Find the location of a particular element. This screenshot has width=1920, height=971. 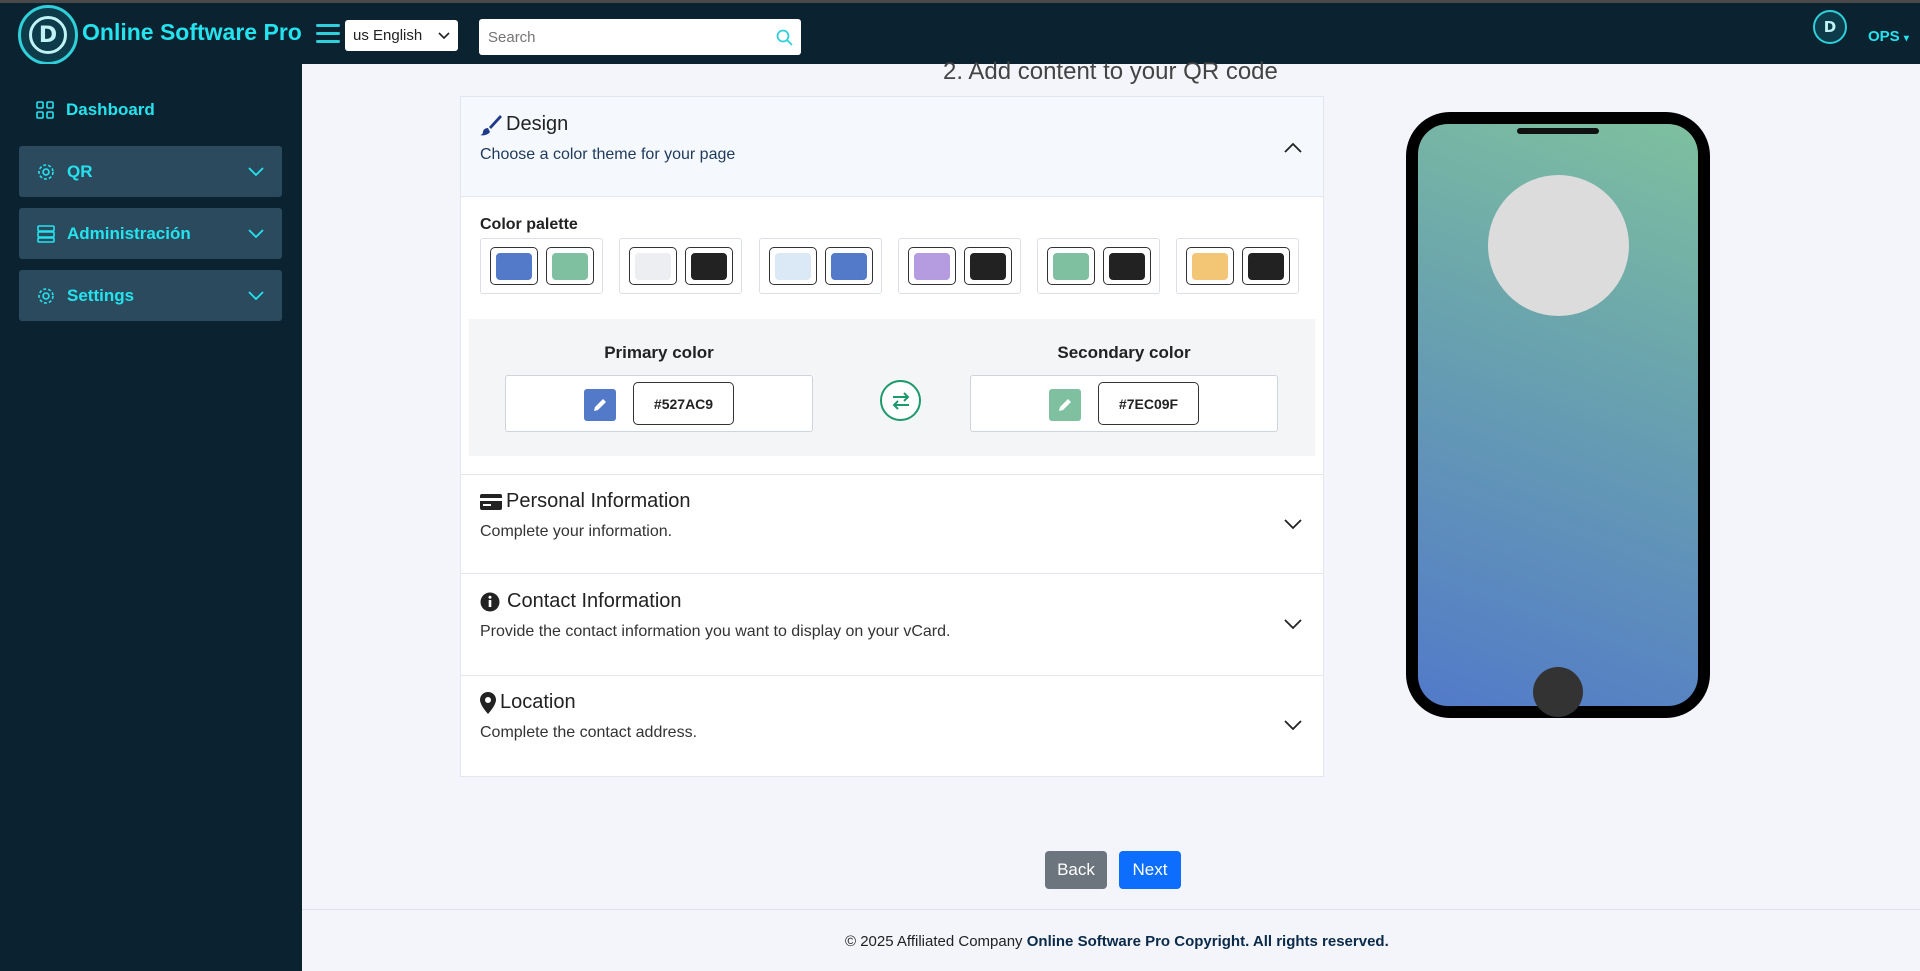

contact-info-title: Contact Information is located at coordinates (581, 601).